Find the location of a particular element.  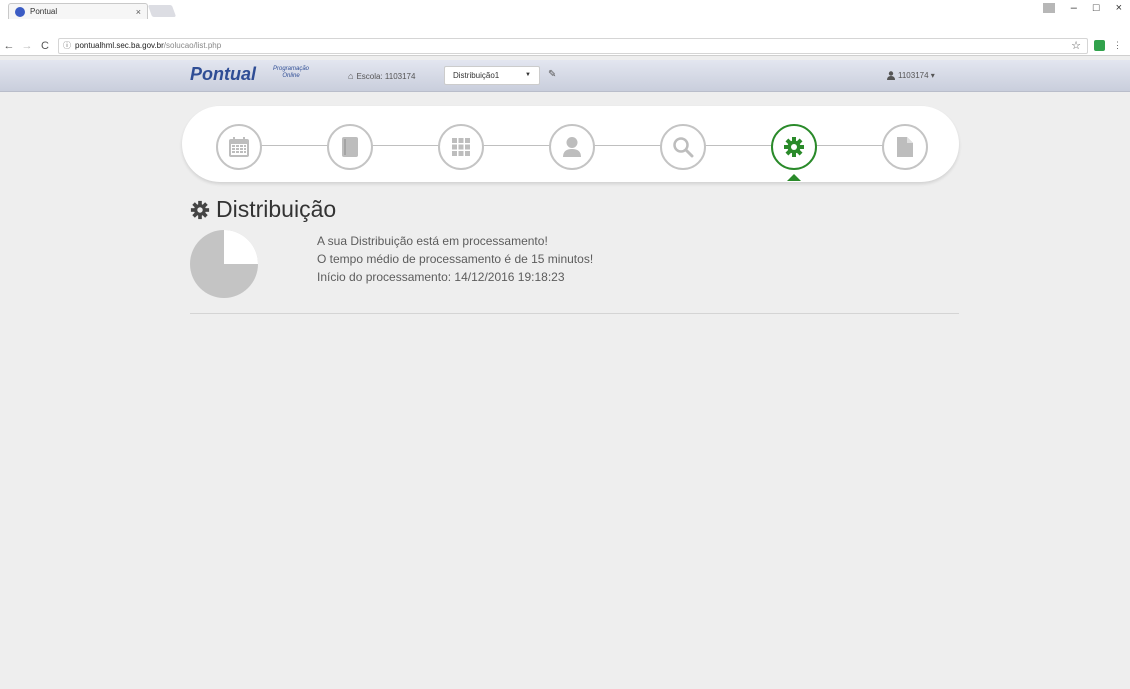

browser-tab: Pontual × is located at coordinates (78, 11).